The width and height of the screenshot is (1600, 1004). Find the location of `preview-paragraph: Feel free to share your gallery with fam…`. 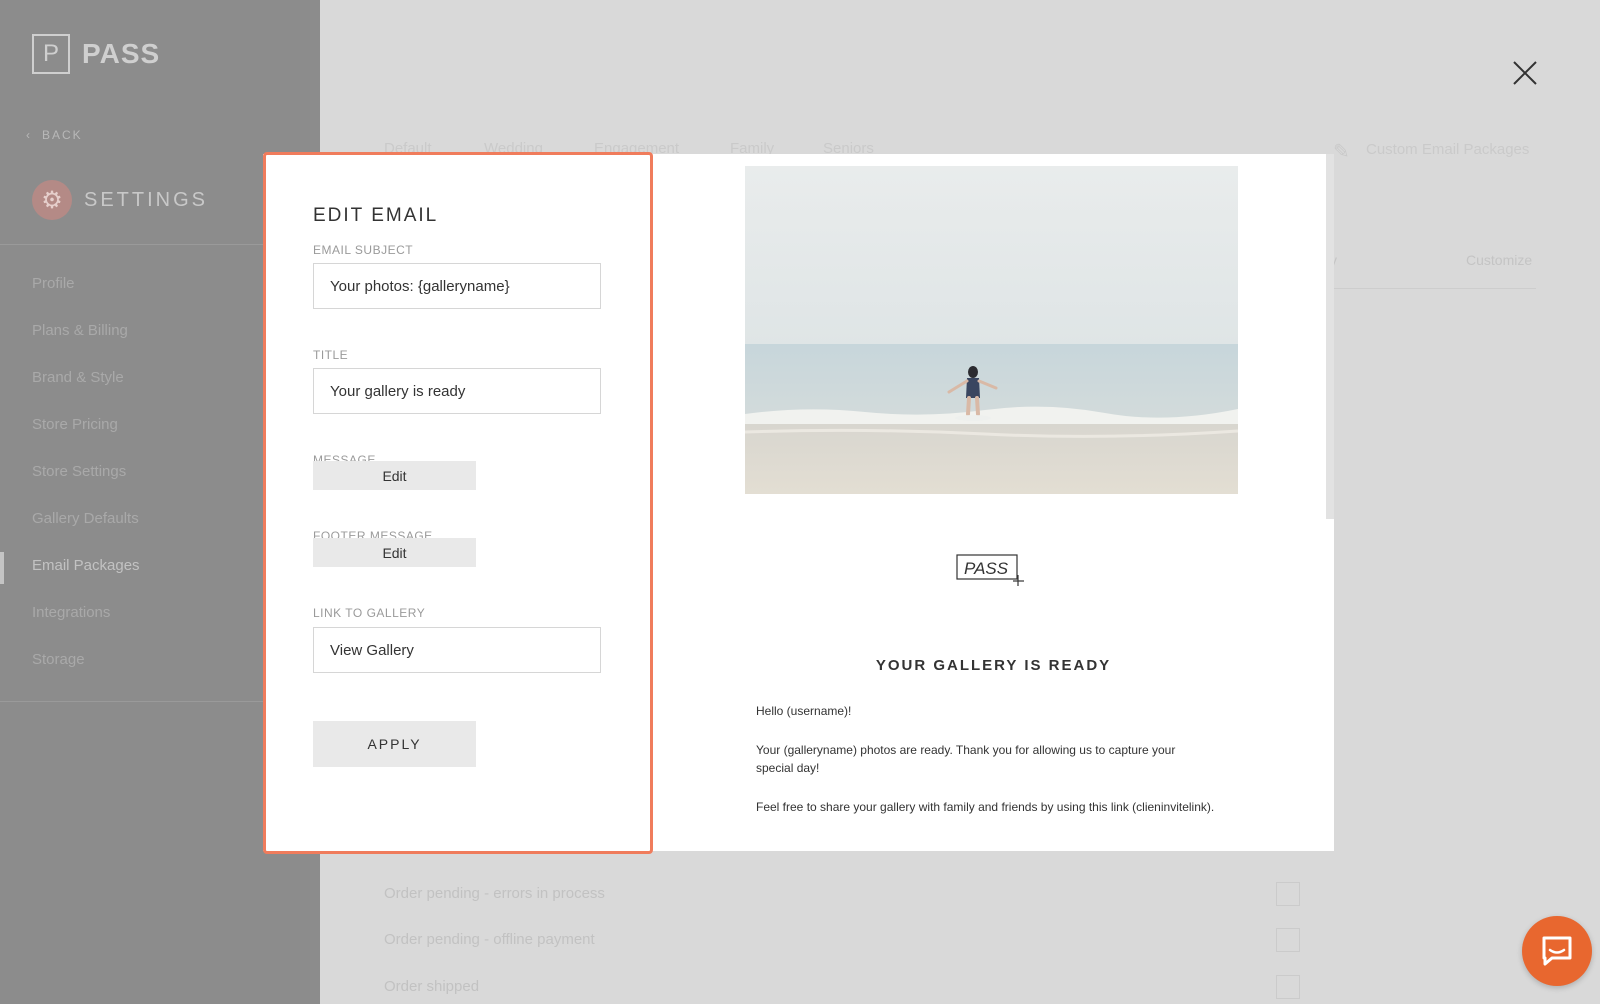

preview-paragraph: Feel free to share your gallery with fam… is located at coordinates (985, 807).